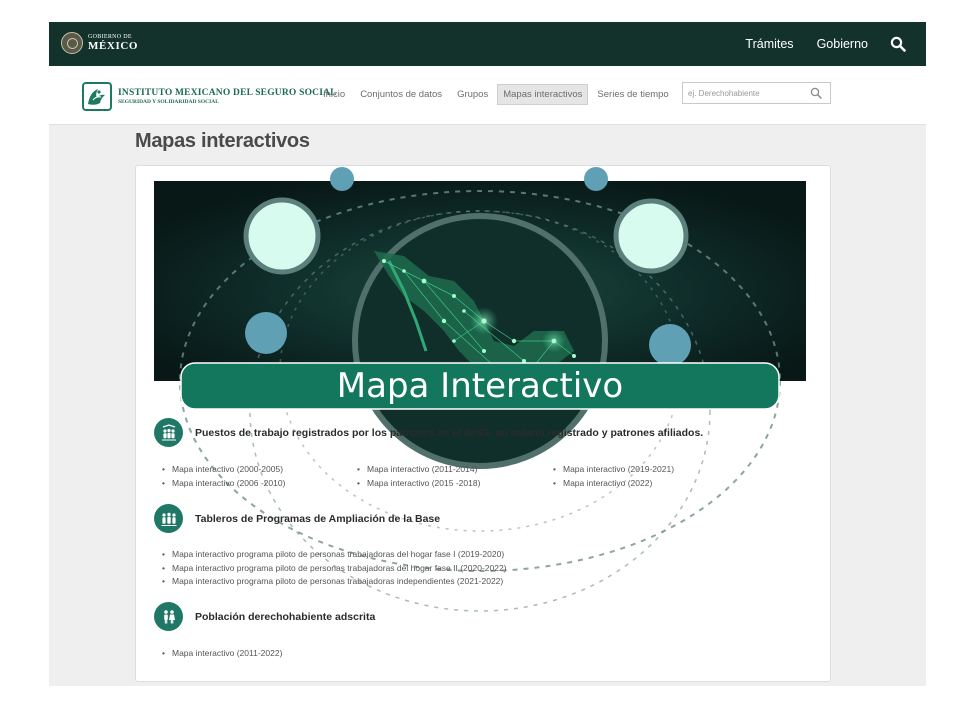  Describe the element at coordinates (113, 46) in the screenshot. I see `gob-logo-line2: MÉXICO` at that location.